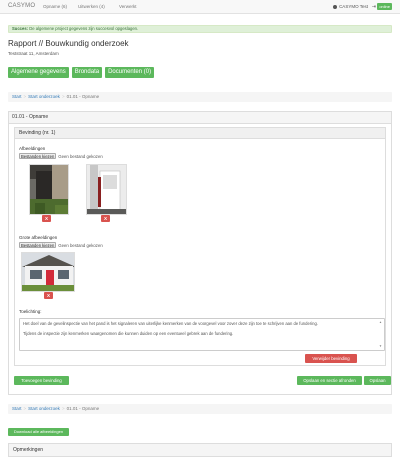  Describe the element at coordinates (33, 53) in the screenshot. I see `project-address: Teststraat 11, Amsterdam` at that location.